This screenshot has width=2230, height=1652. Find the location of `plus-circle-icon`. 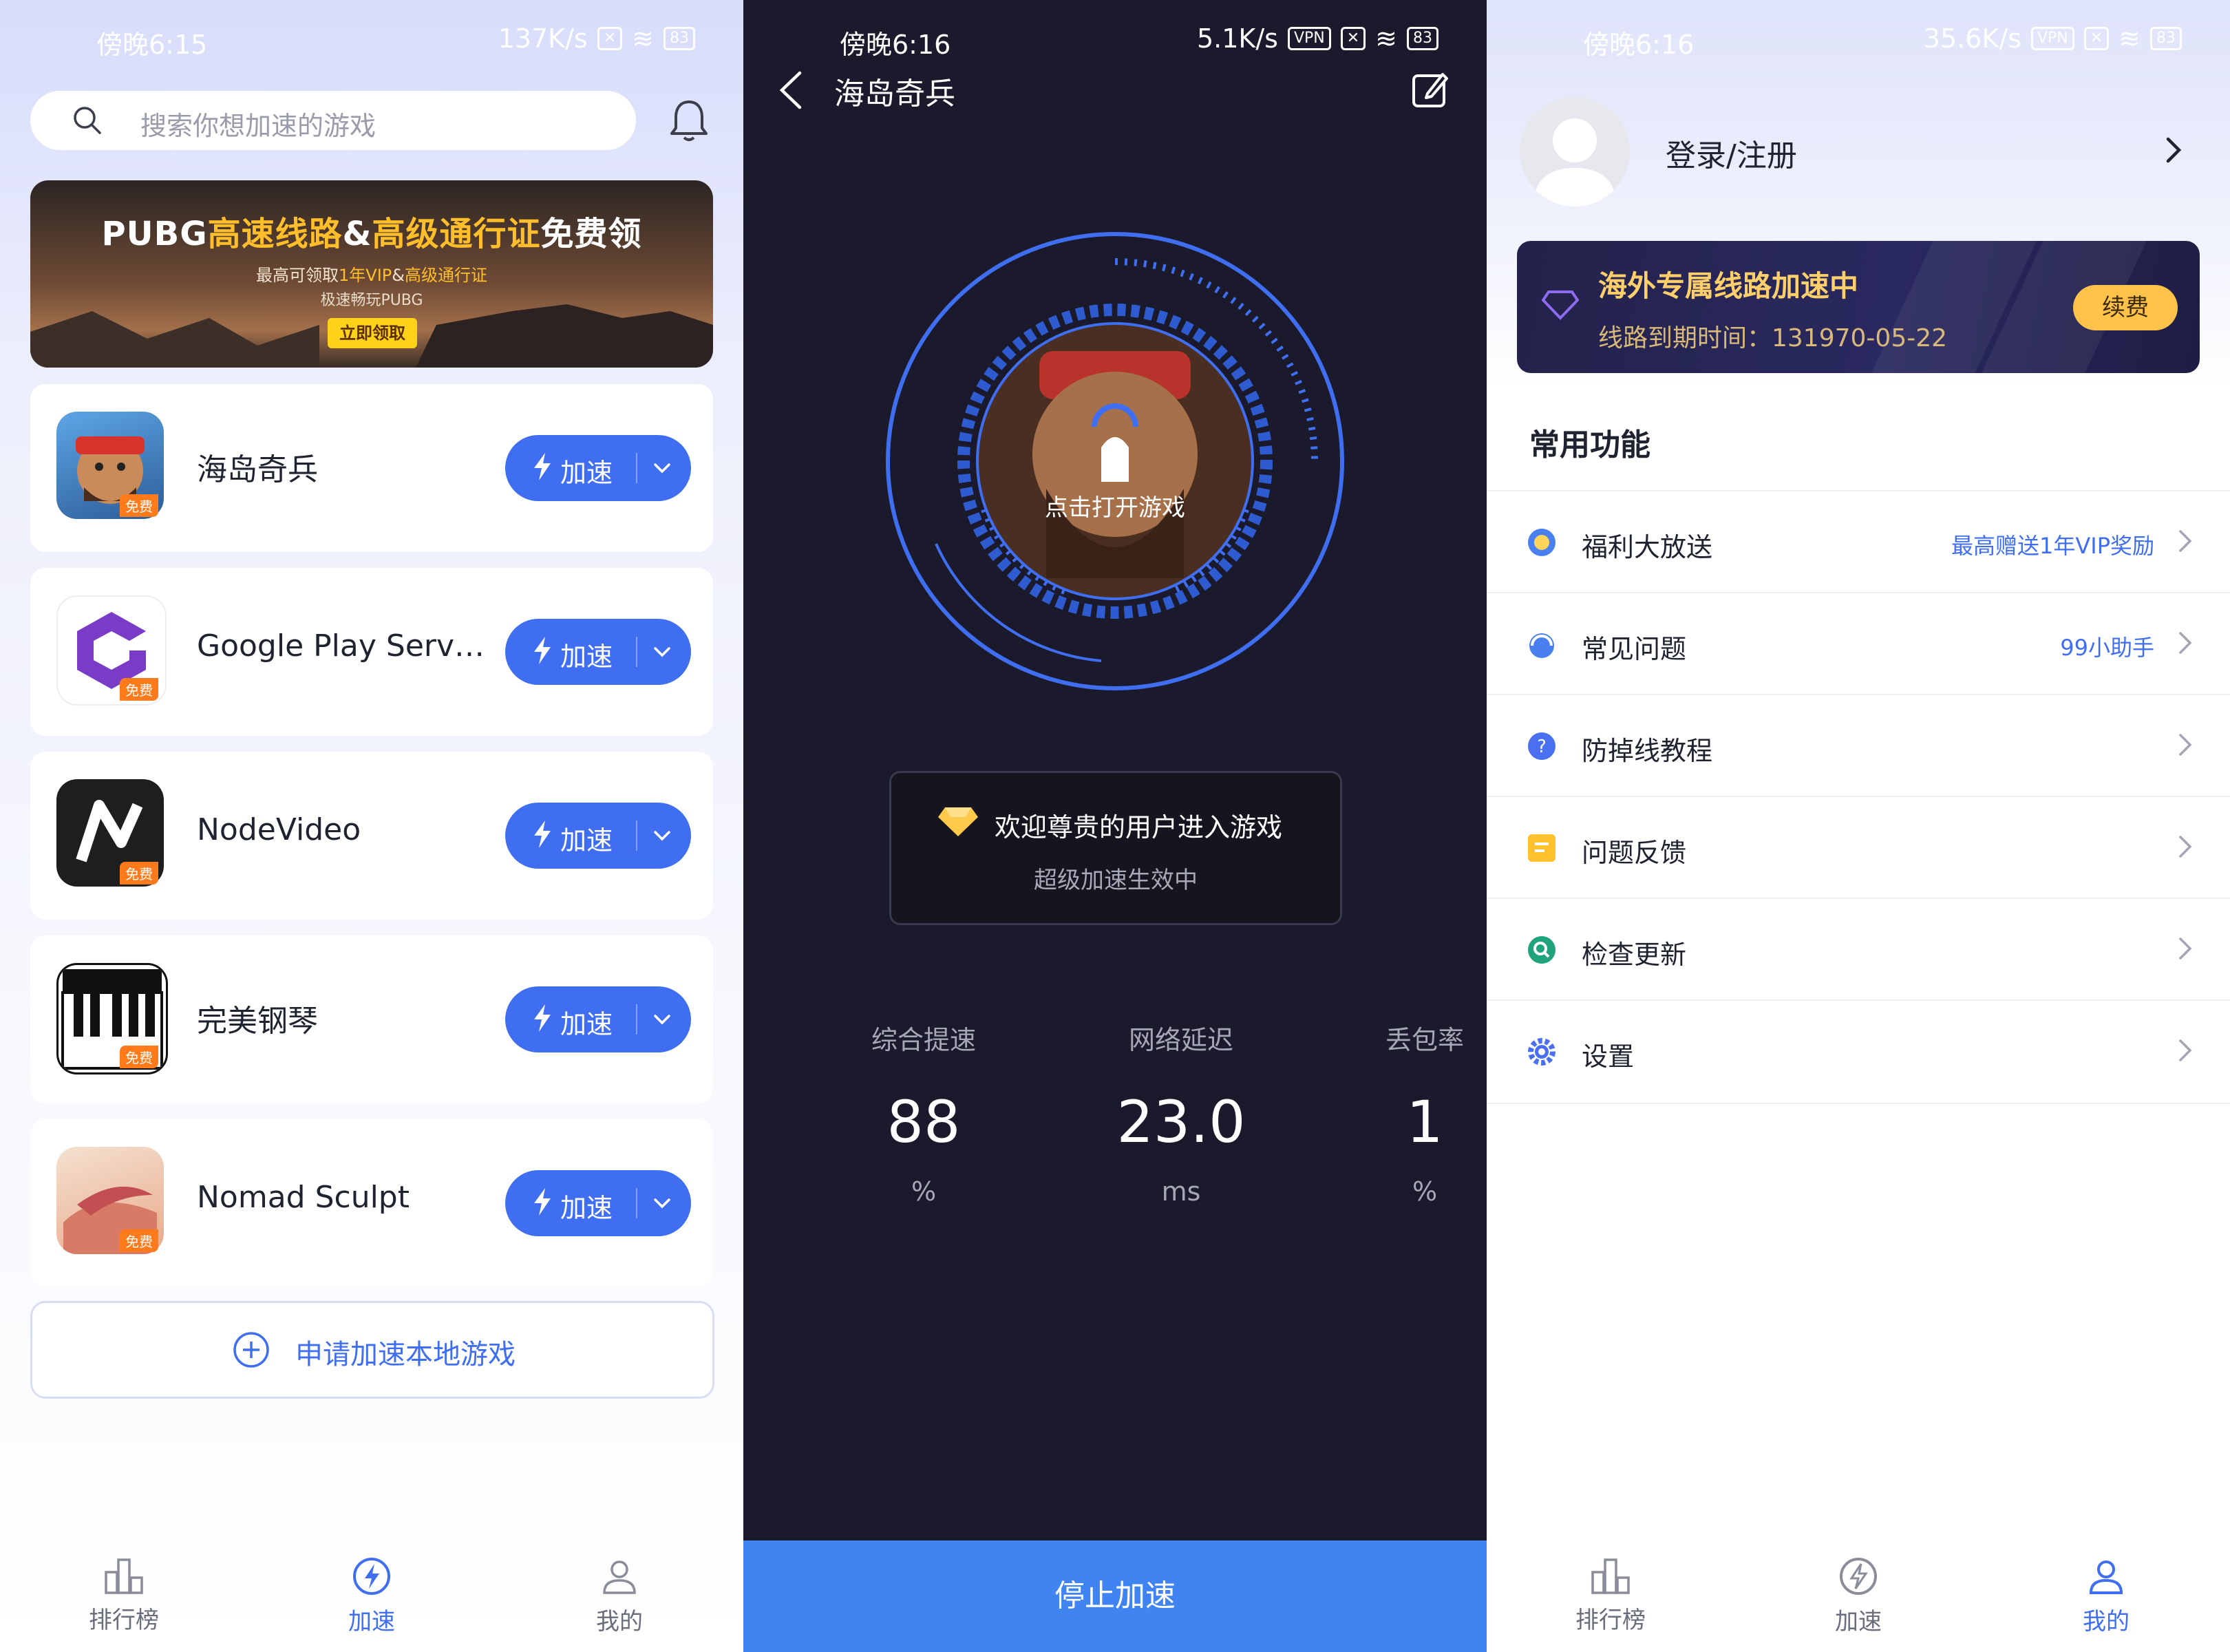

plus-circle-icon is located at coordinates (251, 1350).